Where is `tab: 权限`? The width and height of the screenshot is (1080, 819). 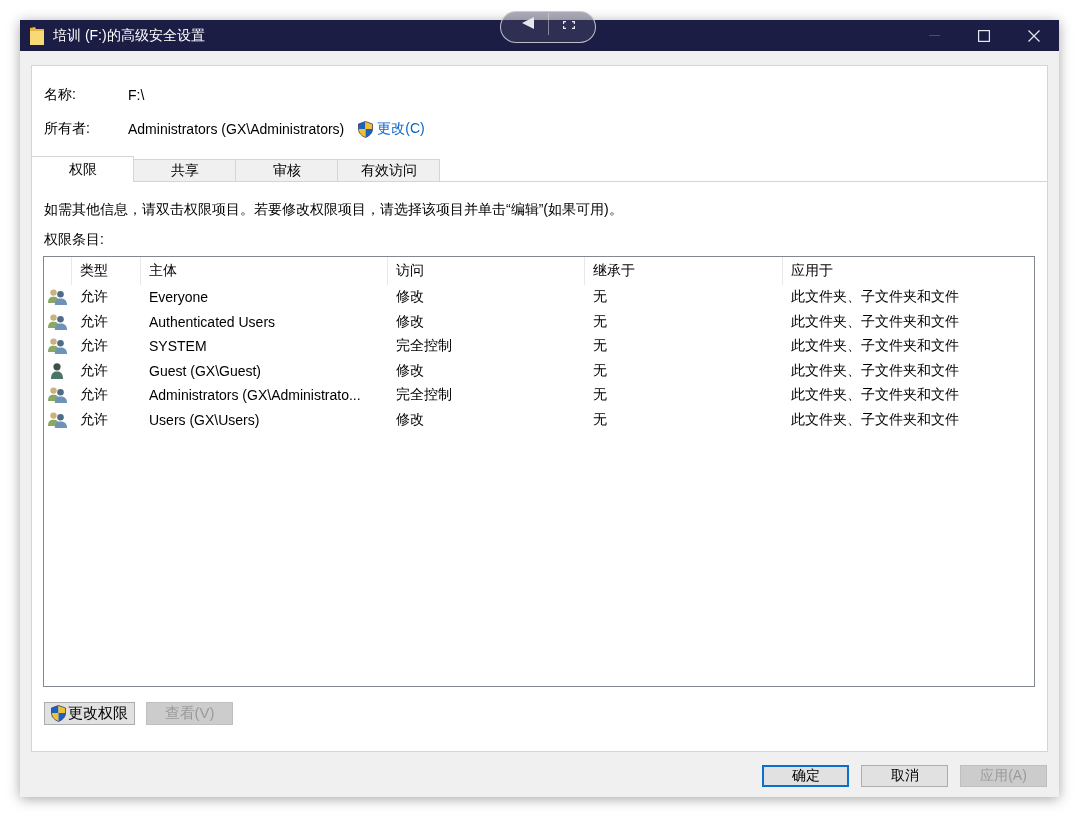 tab: 权限 is located at coordinates (83, 169).